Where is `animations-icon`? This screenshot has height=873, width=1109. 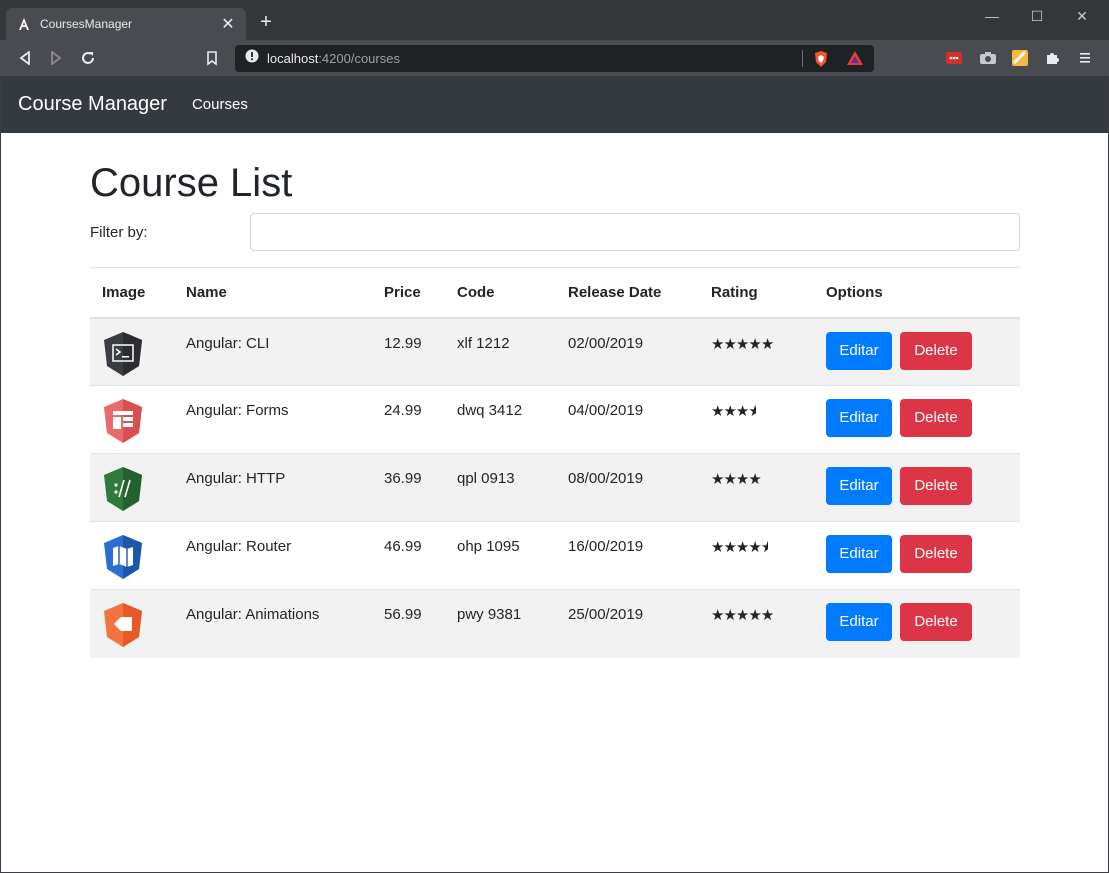
animations-icon is located at coordinates (123, 625).